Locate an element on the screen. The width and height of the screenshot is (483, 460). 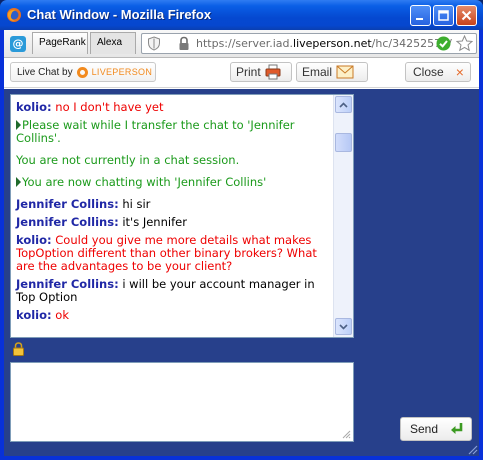
message-text: no I don't have yet is located at coordinates (109, 107).